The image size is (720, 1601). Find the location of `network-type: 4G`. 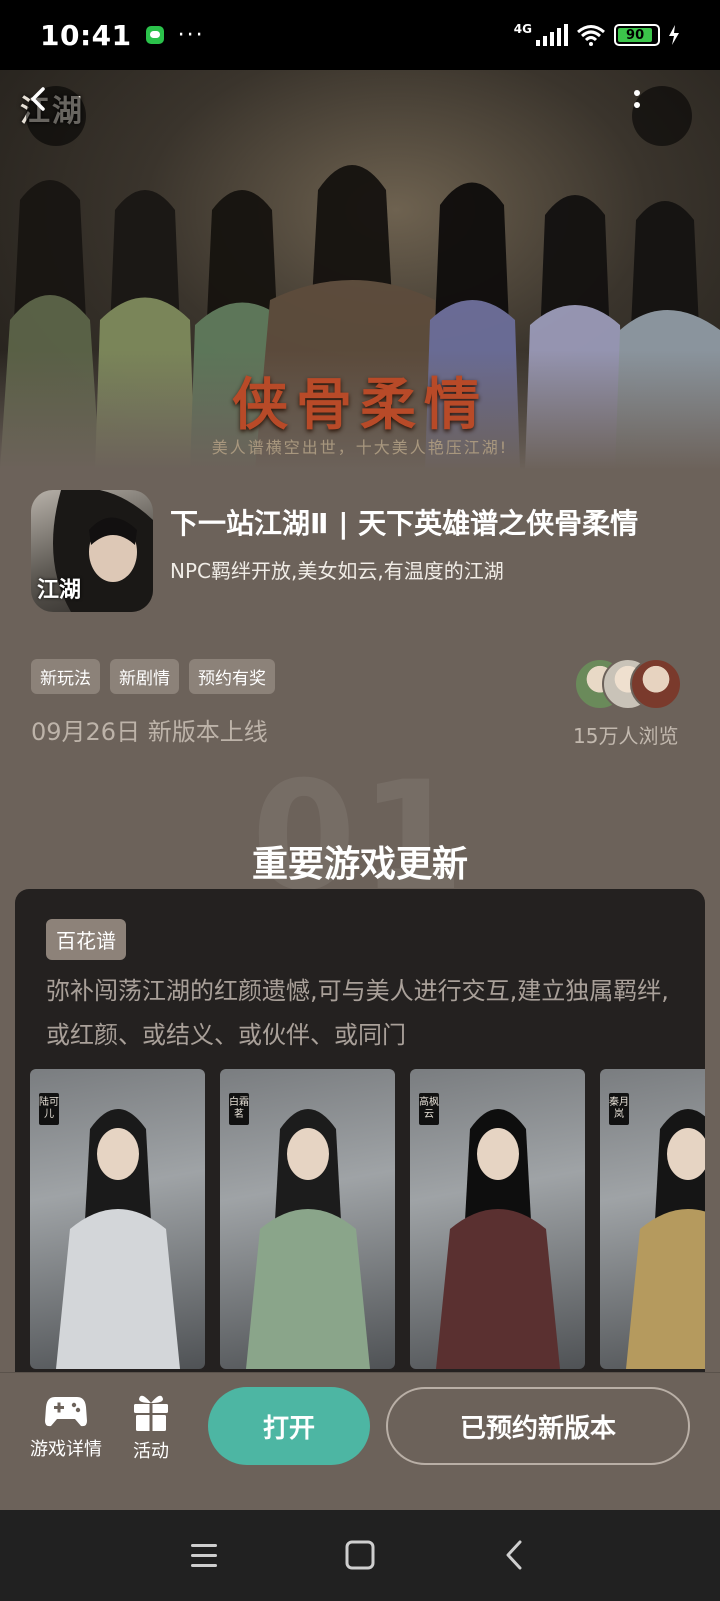

network-type: 4G is located at coordinates (522, 29).